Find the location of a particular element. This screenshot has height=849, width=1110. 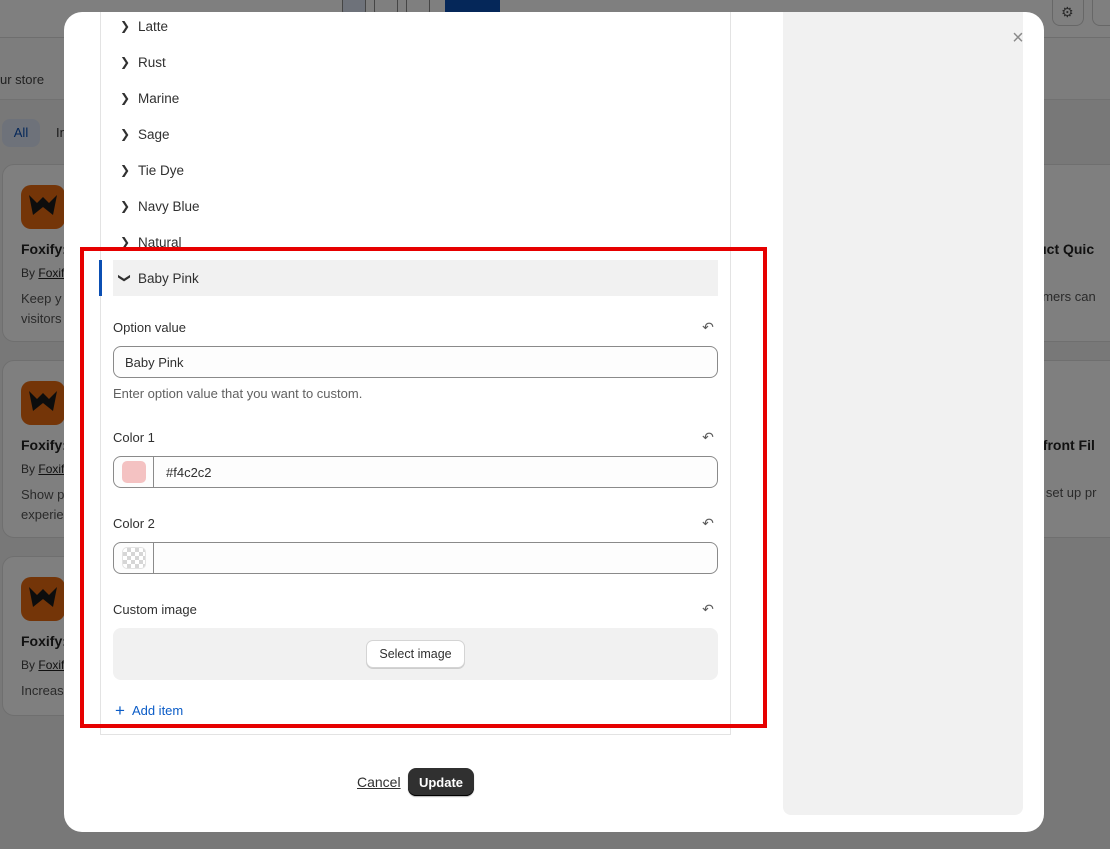

color2-input is located at coordinates (435, 558).